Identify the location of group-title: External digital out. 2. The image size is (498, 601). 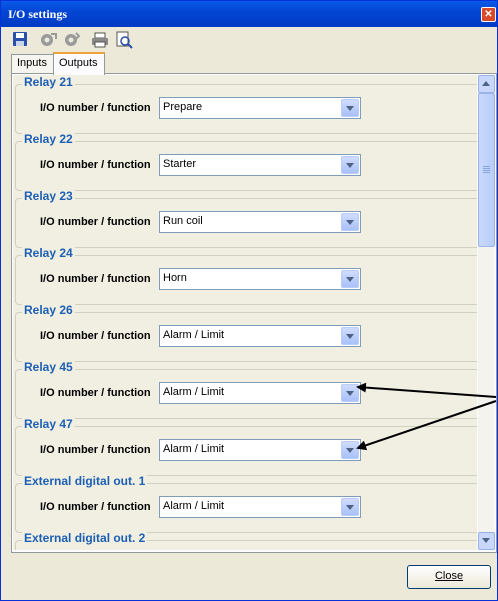
(85, 538).